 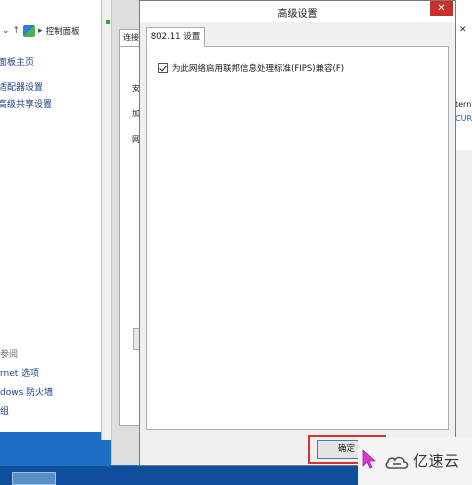 I want to click on watermark-text: 亿速云, so click(x=436, y=461).